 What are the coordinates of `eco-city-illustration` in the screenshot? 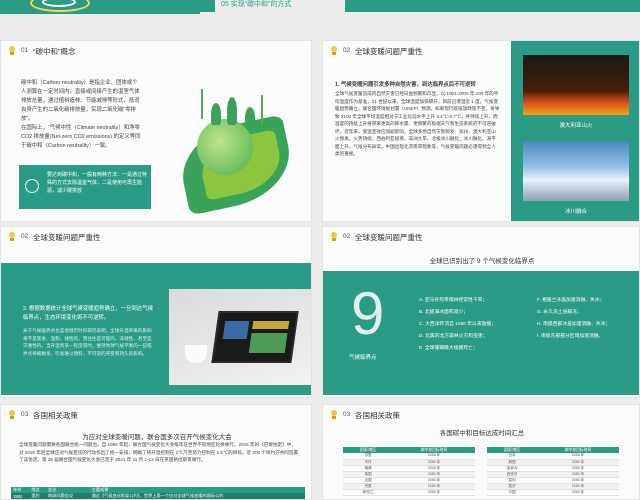 It's located at (231, 141).